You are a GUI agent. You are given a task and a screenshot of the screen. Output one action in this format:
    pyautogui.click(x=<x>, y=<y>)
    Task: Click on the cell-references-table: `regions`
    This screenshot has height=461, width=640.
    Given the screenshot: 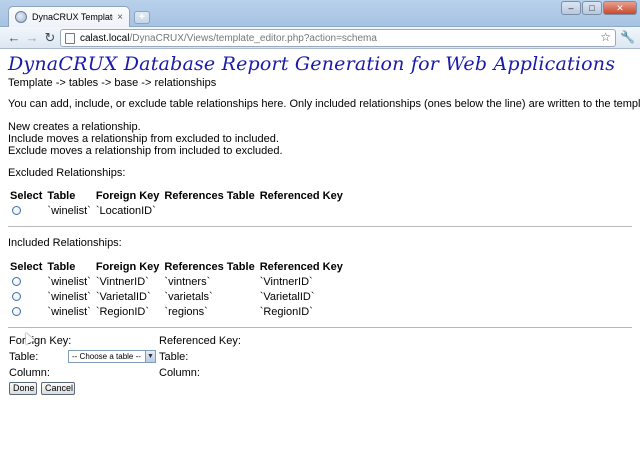 What is the action you would take?
    pyautogui.click(x=186, y=311)
    